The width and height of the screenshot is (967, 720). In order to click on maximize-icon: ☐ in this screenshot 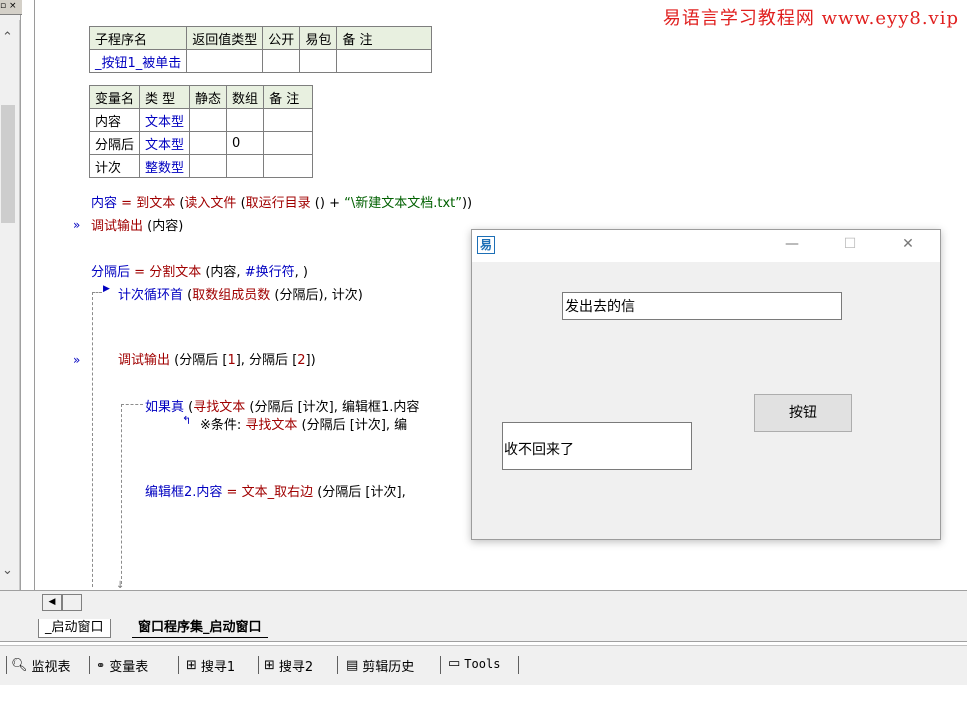, I will do `click(850, 244)`.